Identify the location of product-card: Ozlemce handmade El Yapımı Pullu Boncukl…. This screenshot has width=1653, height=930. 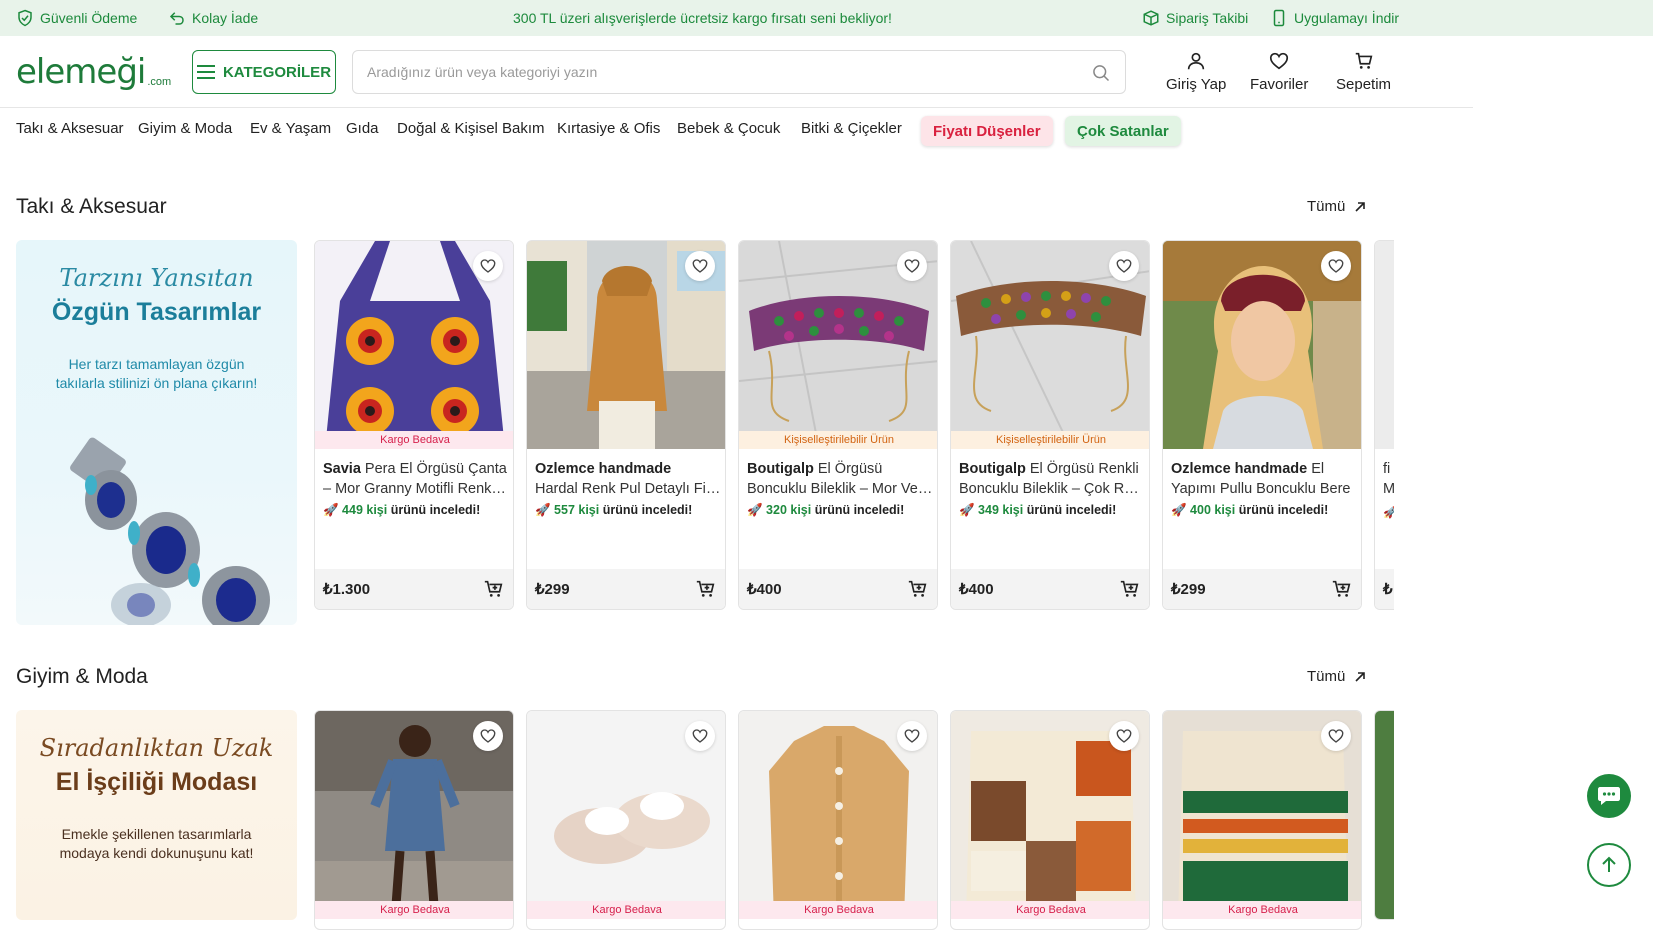
(1262, 425).